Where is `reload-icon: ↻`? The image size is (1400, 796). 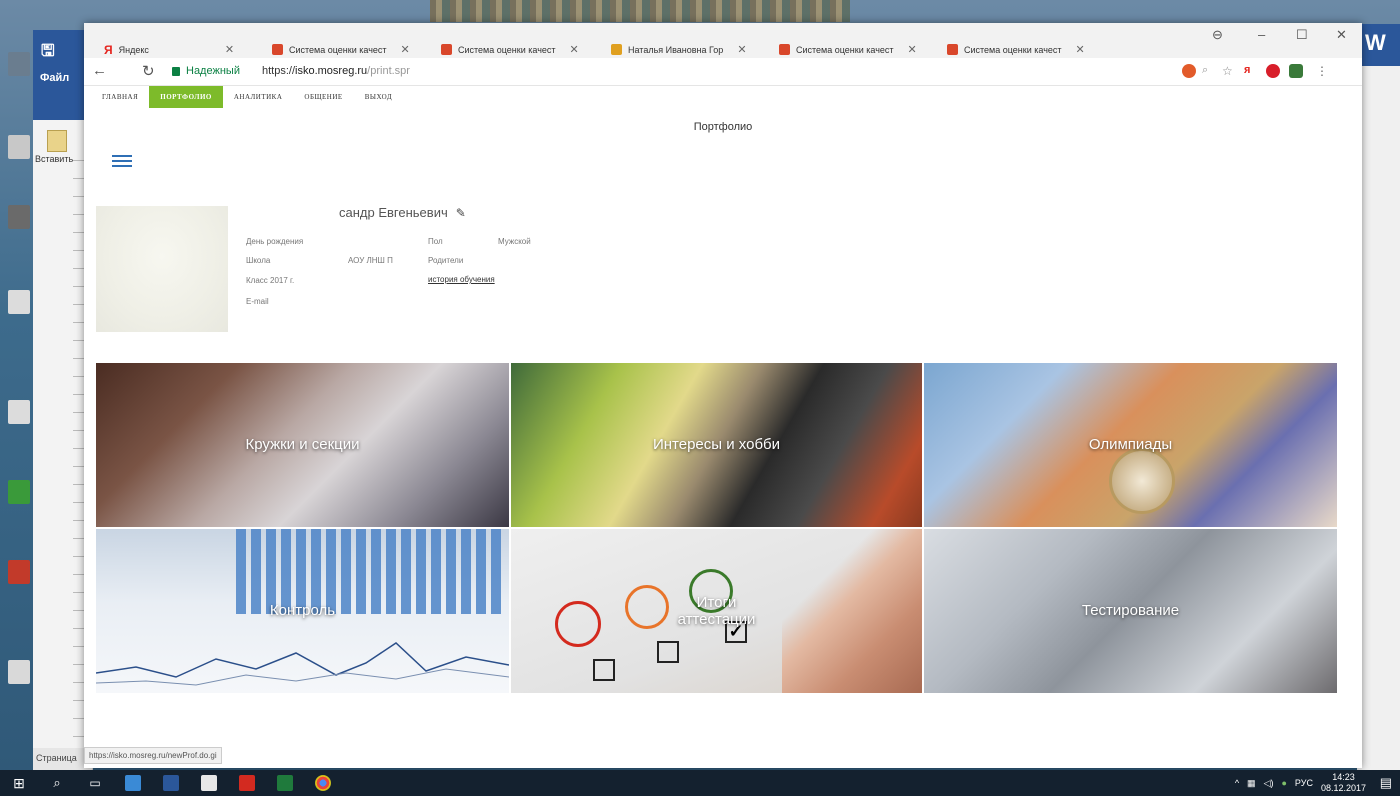 reload-icon: ↻ is located at coordinates (148, 71).